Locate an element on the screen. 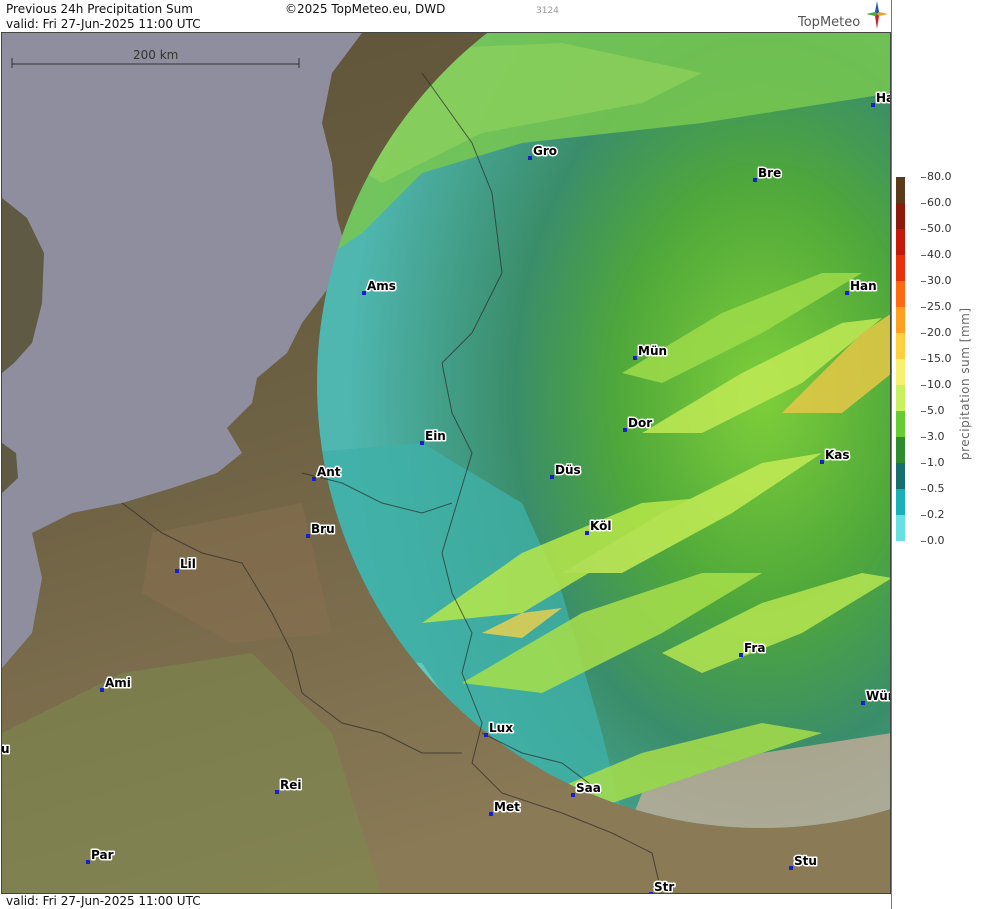 The width and height of the screenshot is (983, 909). brand-logo-text: TopMeteo is located at coordinates (829, 22).